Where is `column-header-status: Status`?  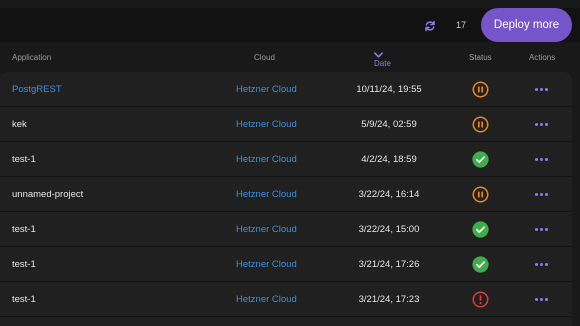 column-header-status: Status is located at coordinates (480, 57).